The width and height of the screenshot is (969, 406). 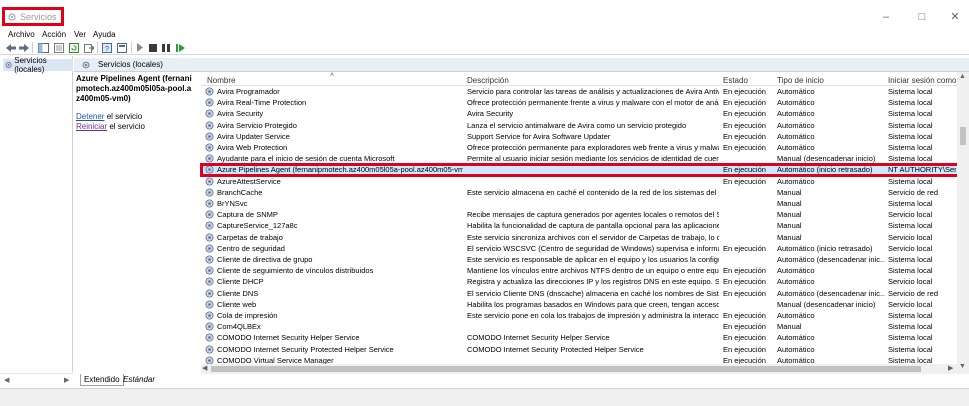 I want to click on scroll-down-icon: ▼, so click(x=962, y=366).